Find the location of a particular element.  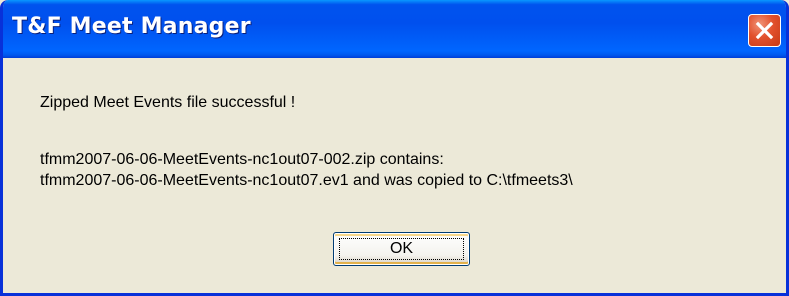

ok-button: OK is located at coordinates (401, 249).